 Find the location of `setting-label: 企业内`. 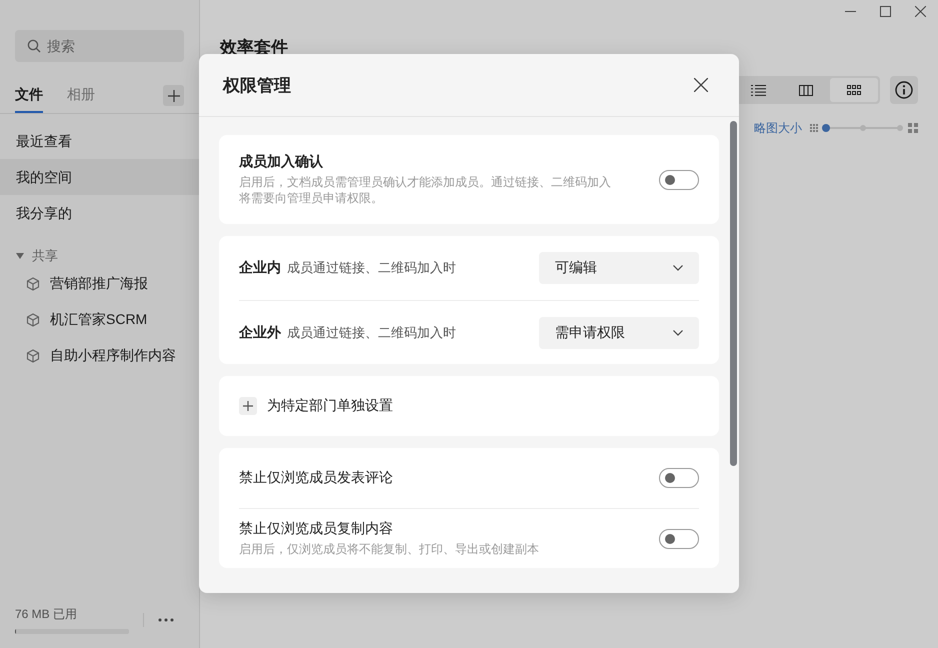

setting-label: 企业内 is located at coordinates (260, 268).